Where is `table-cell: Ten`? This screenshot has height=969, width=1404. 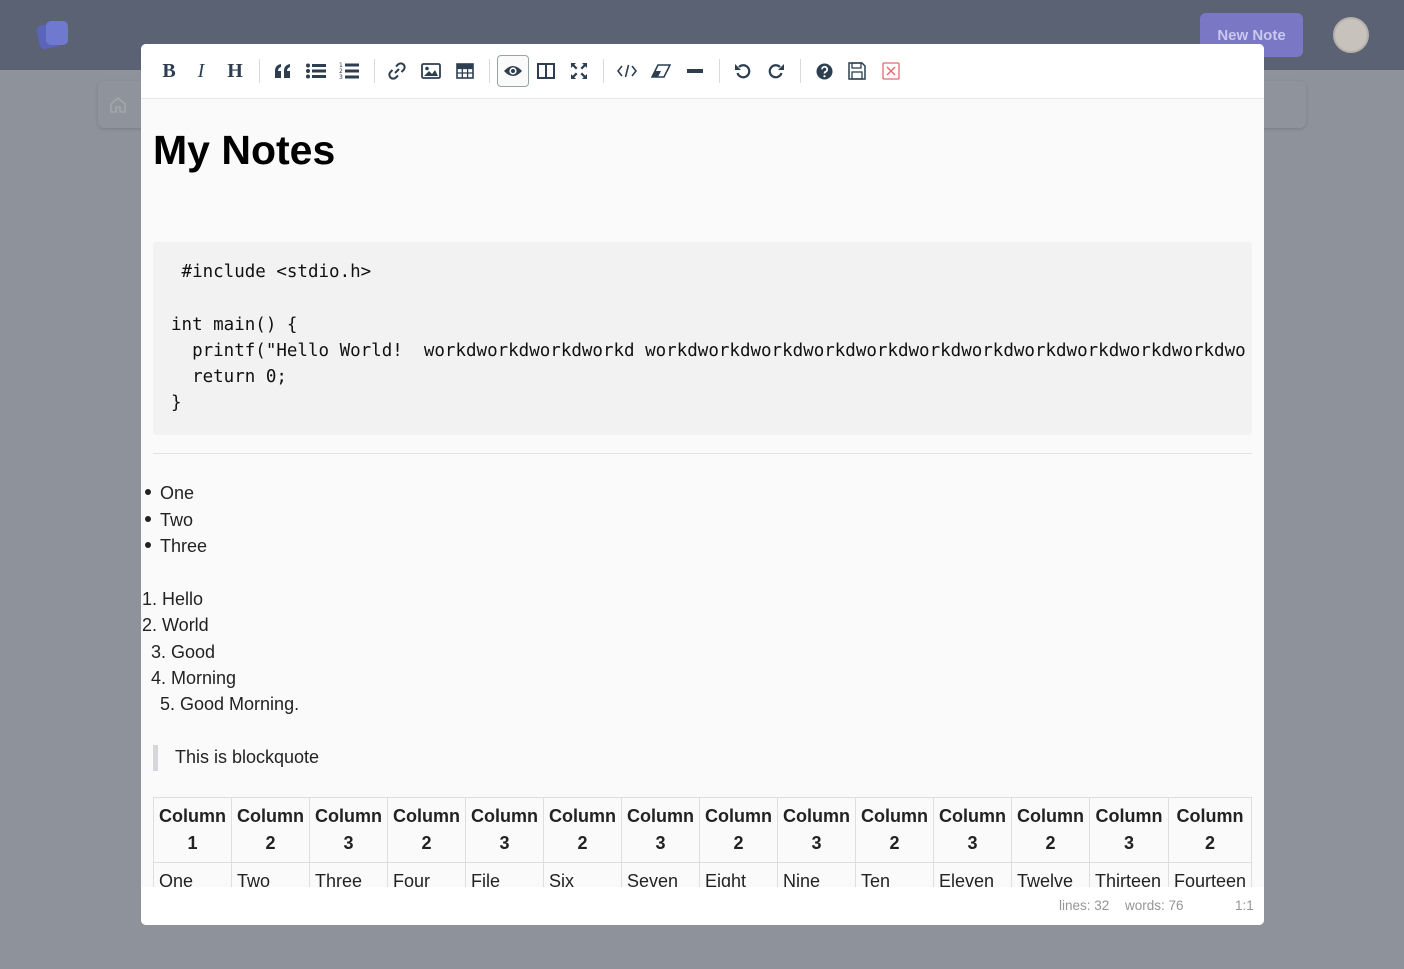
table-cell: Ten is located at coordinates (894, 874).